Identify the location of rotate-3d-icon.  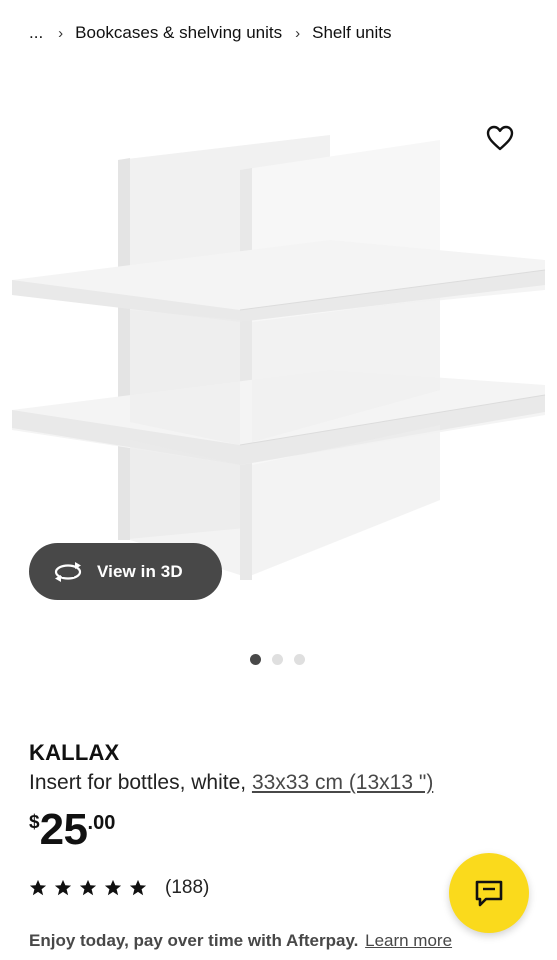
(69, 572).